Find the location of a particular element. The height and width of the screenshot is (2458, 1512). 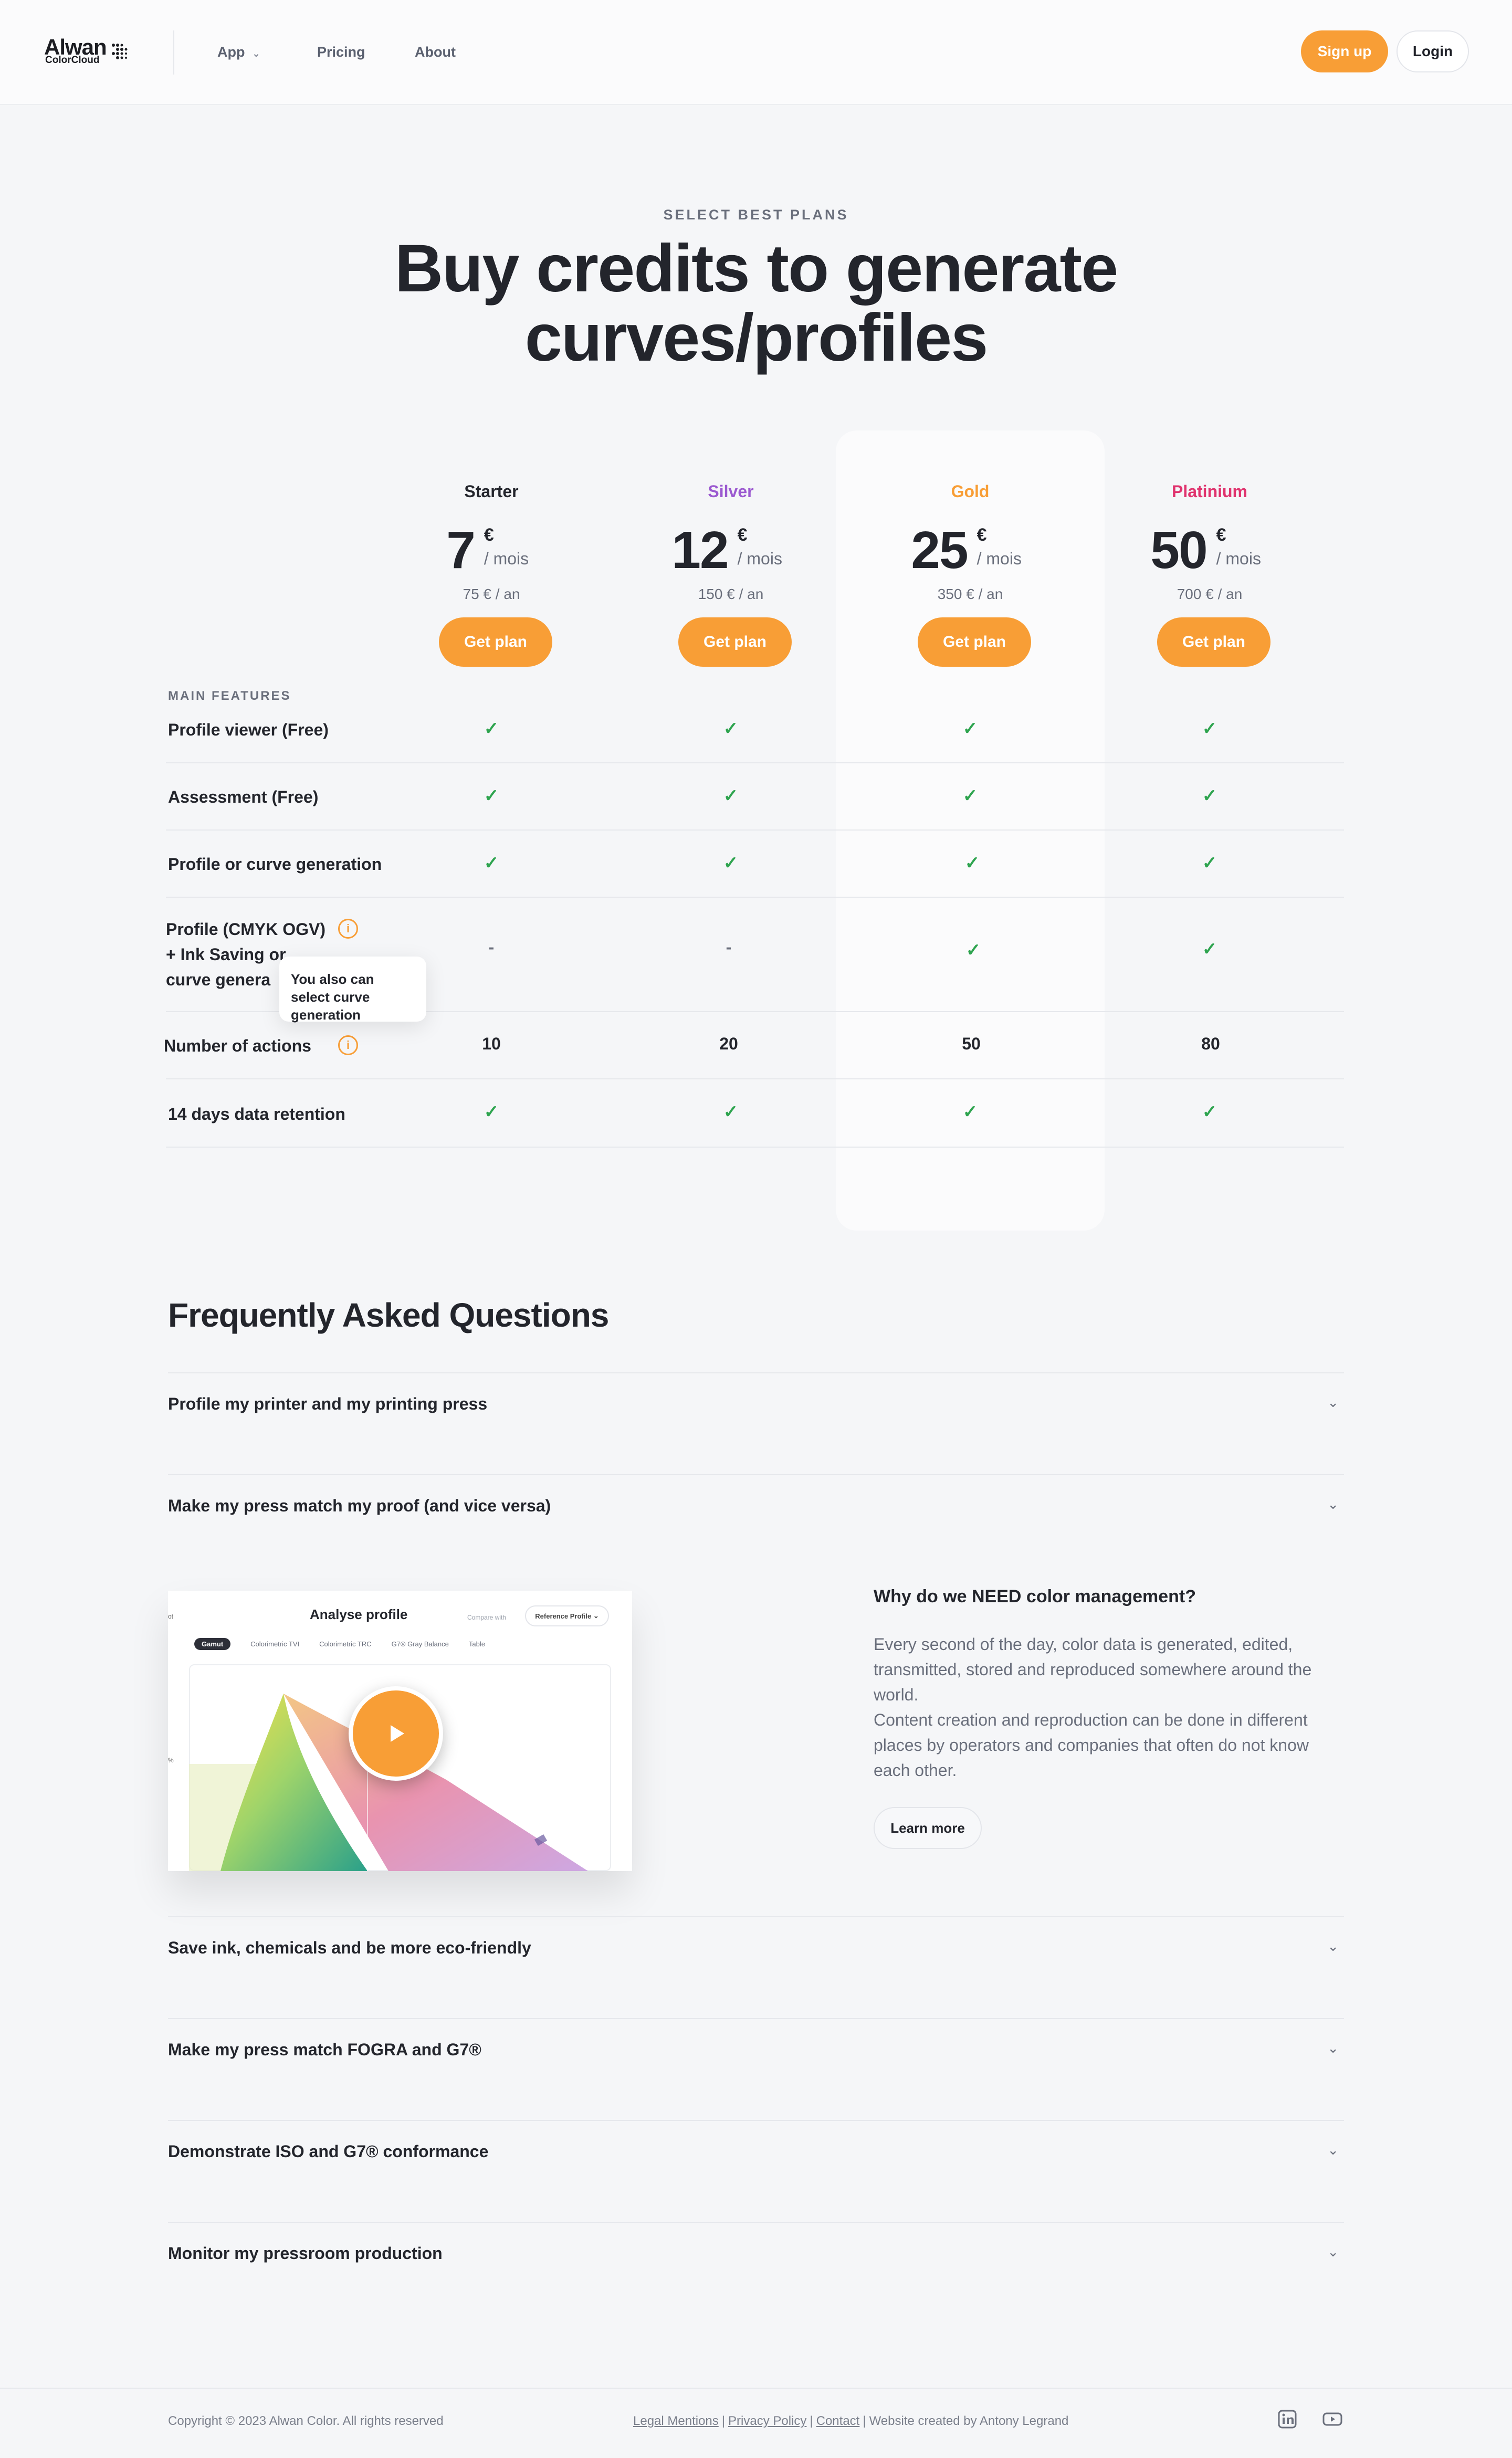

actions-count: 80 is located at coordinates (1210, 1043).